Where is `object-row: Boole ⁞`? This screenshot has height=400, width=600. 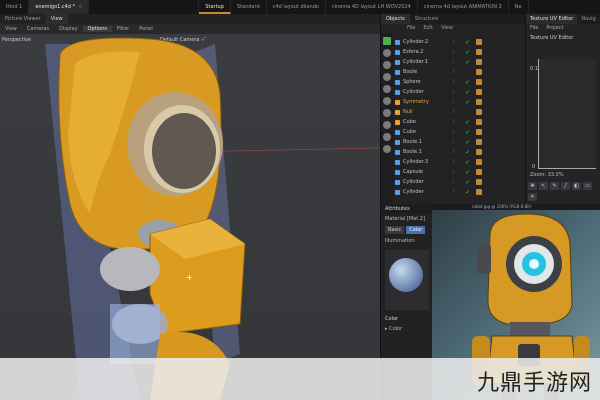 object-row: Boole ⁞ is located at coordinates (460, 72).